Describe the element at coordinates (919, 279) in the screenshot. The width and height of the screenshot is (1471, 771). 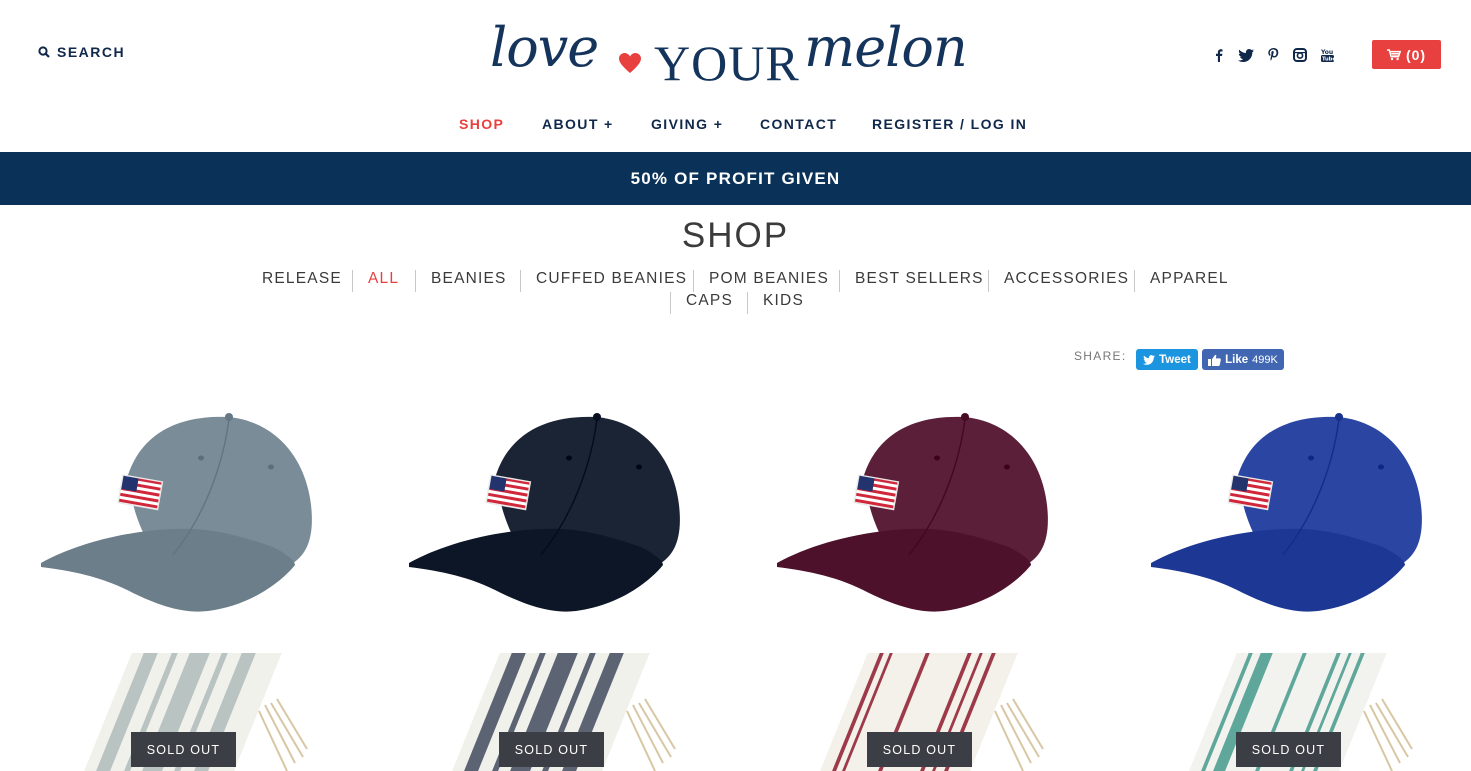
I see `category-best-sellers: BEST SELLERS` at that location.